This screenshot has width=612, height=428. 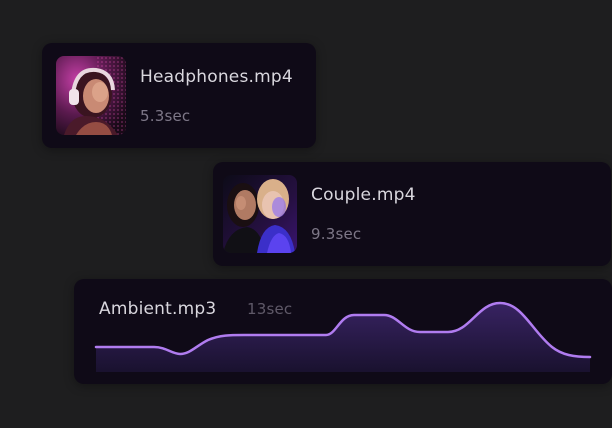 What do you see at coordinates (158, 309) in the screenshot?
I see `file-name: Ambient.mp3` at bounding box center [158, 309].